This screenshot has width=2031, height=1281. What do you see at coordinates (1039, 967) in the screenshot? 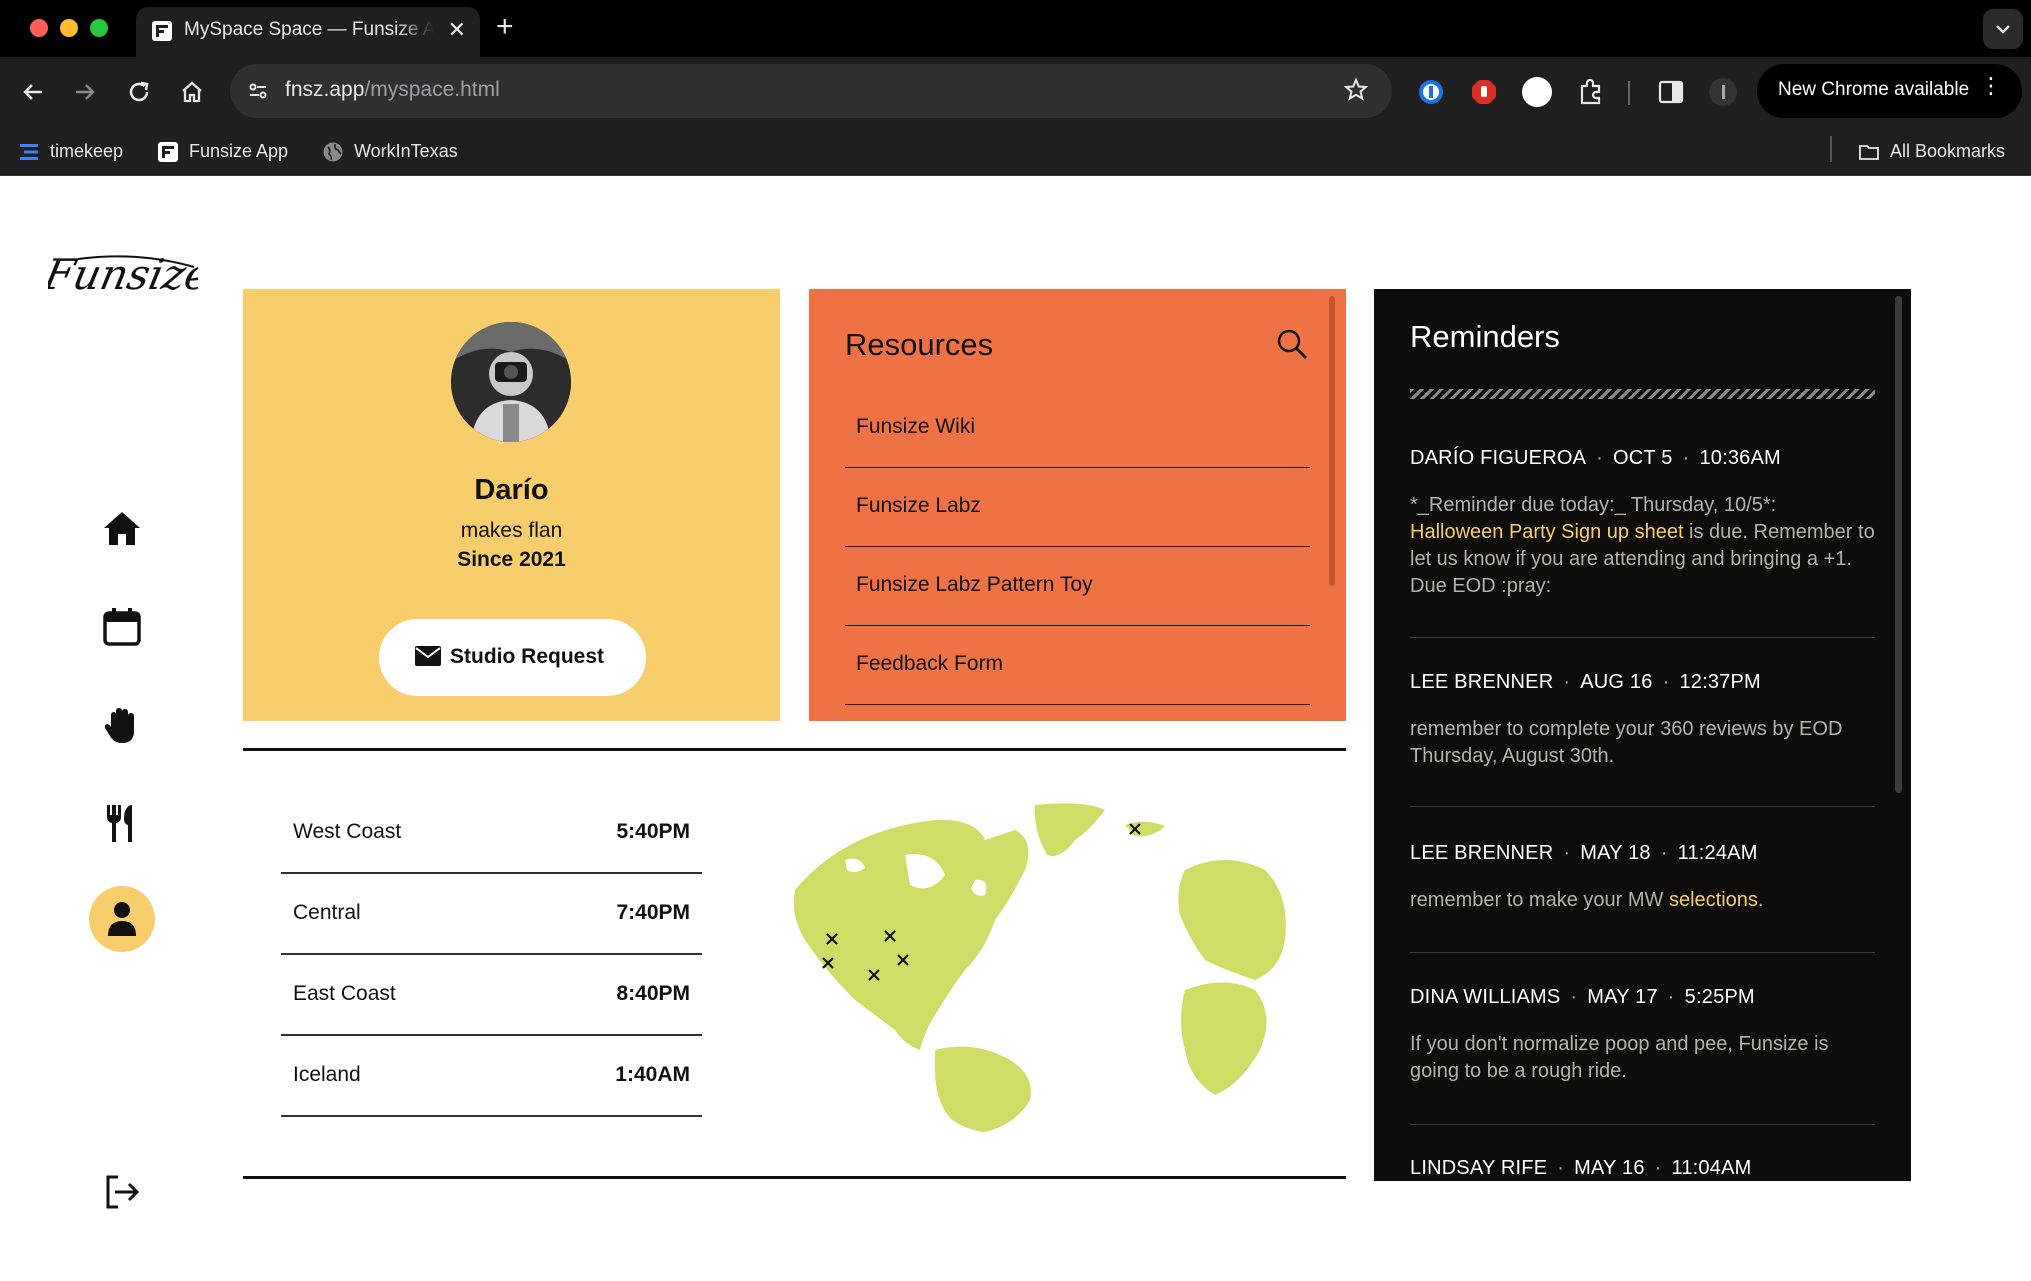
I see `world-map` at bounding box center [1039, 967].